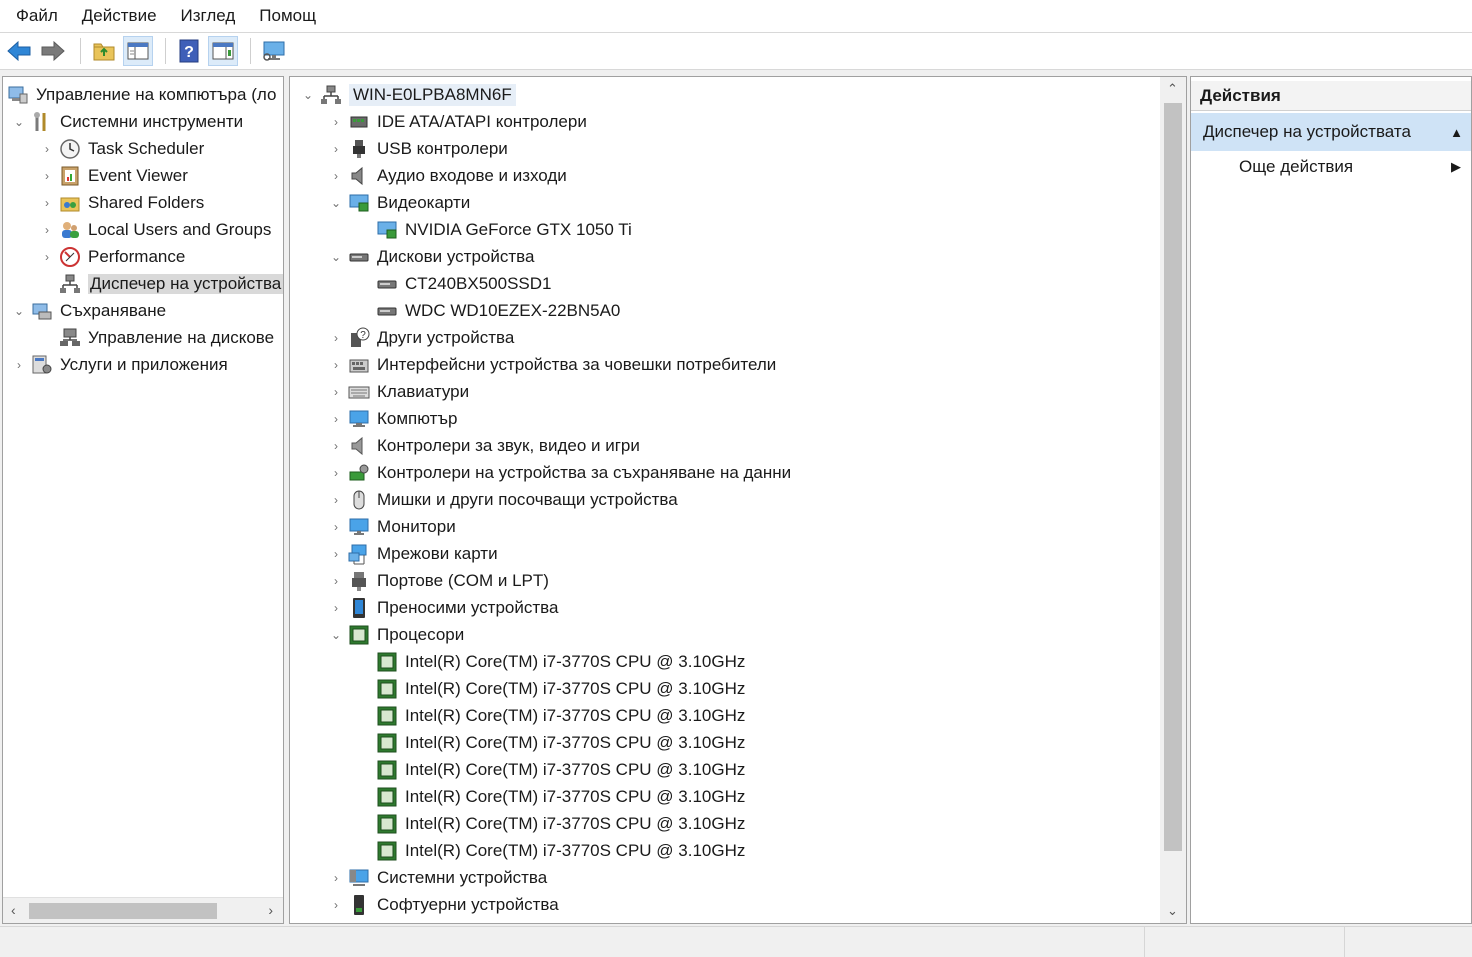  I want to click on vertical-scrollbar: ⌃ ⌄, so click(1173, 500).